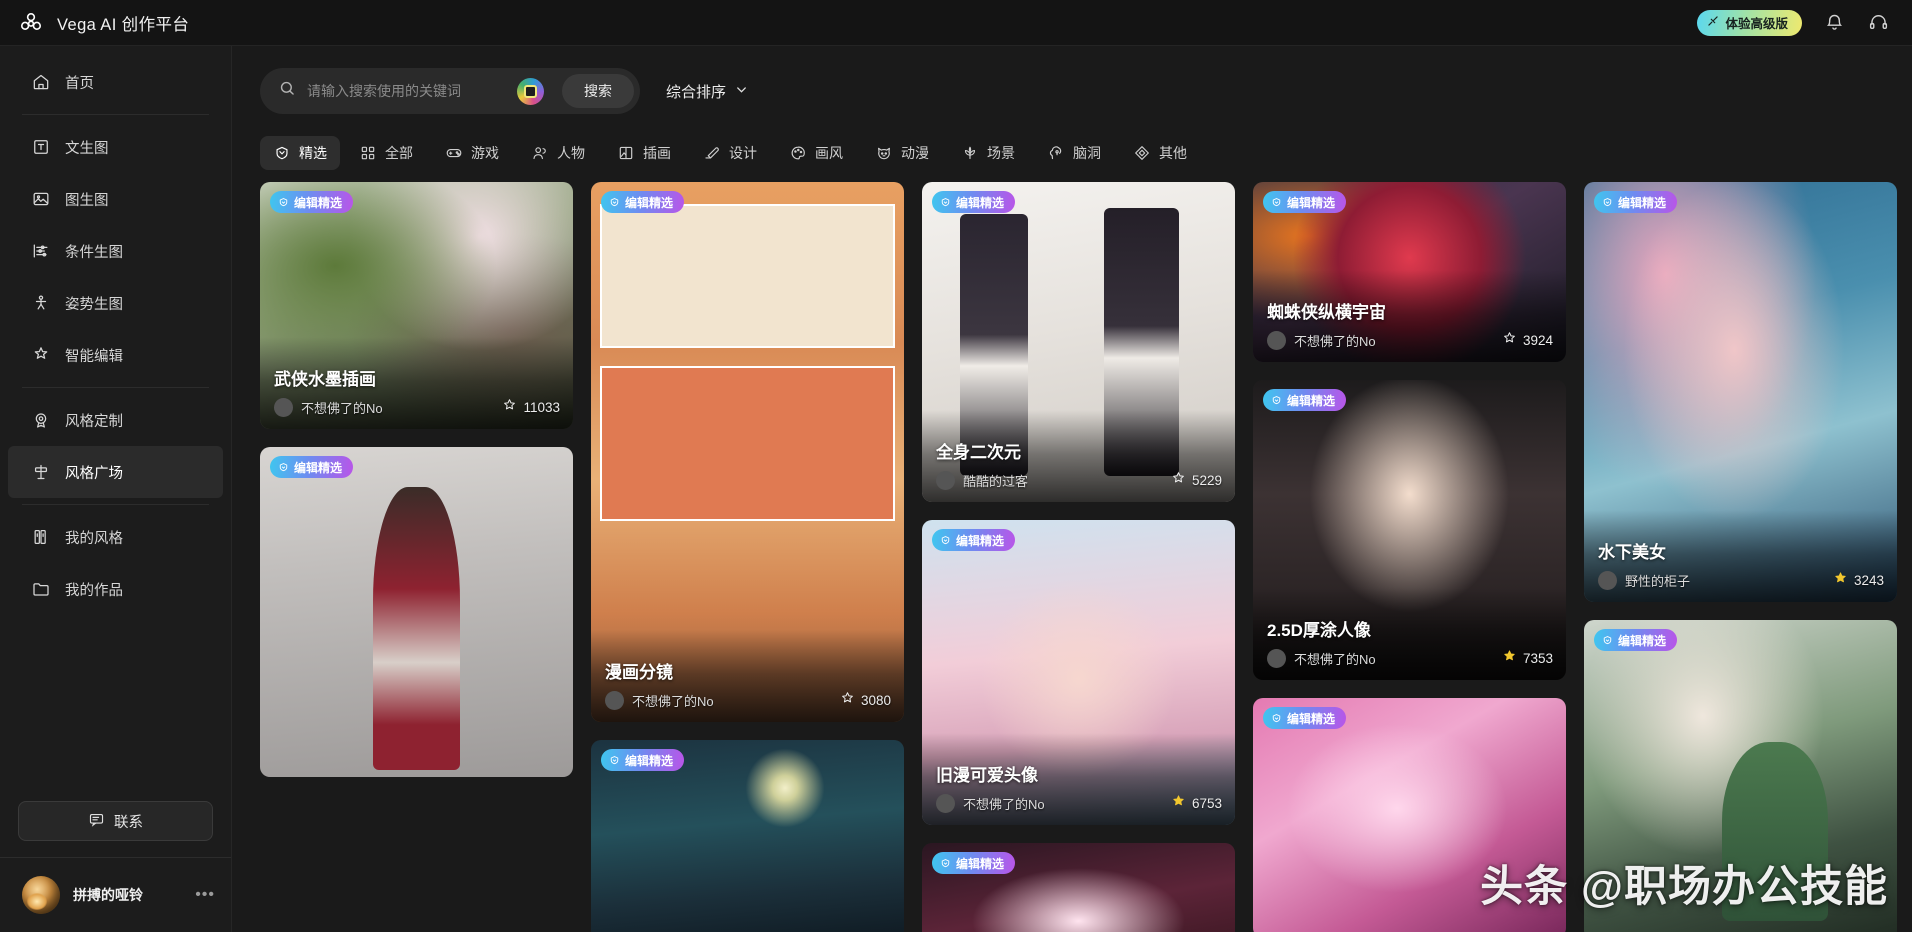 The width and height of the screenshot is (1912, 932). What do you see at coordinates (386, 153) in the screenshot?
I see `tab-1: 全部` at bounding box center [386, 153].